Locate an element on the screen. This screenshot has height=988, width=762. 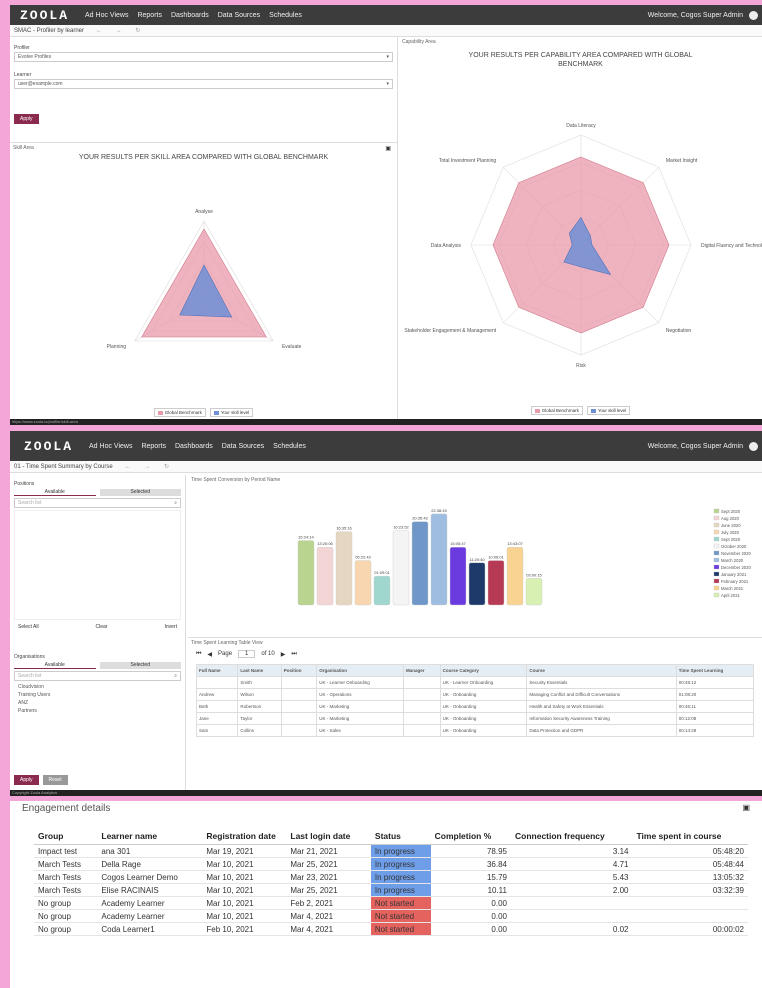
learner-select: user@example.com ▾ is located at coordinates (203, 84).